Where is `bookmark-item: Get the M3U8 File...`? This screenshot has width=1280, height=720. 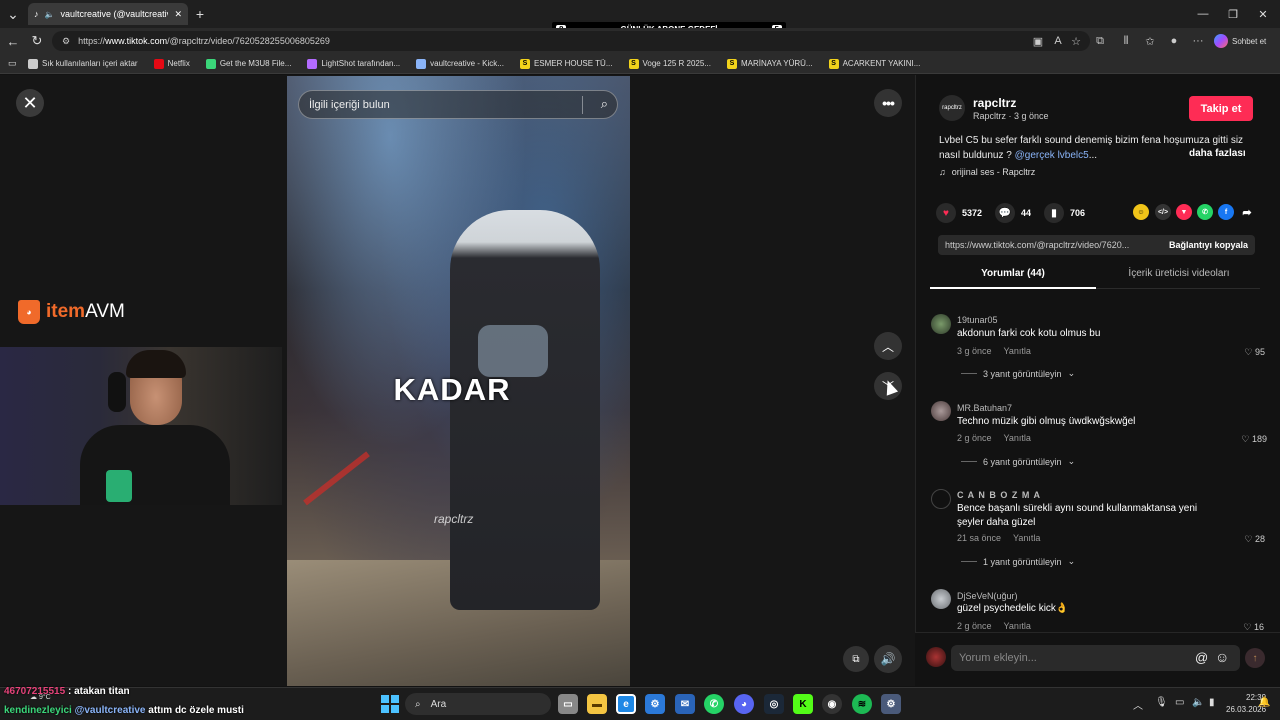 bookmark-item: Get the M3U8 File... is located at coordinates (249, 63).